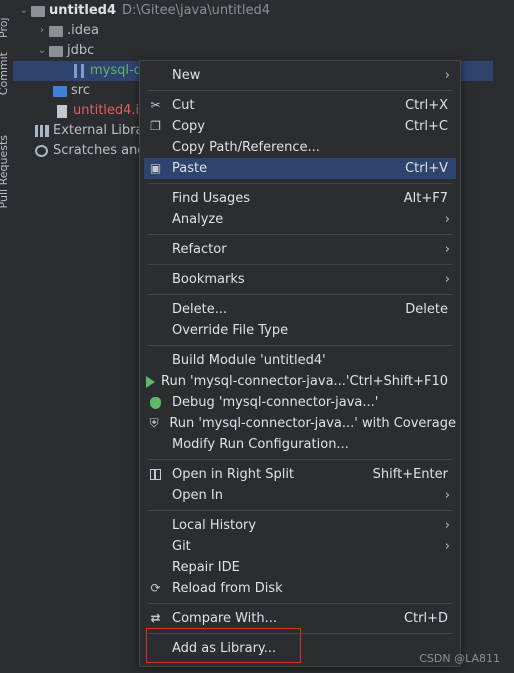 Image resolution: width=514 pixels, height=673 pixels. What do you see at coordinates (155, 168) in the screenshot?
I see `clipboard-icon: ▣` at bounding box center [155, 168].